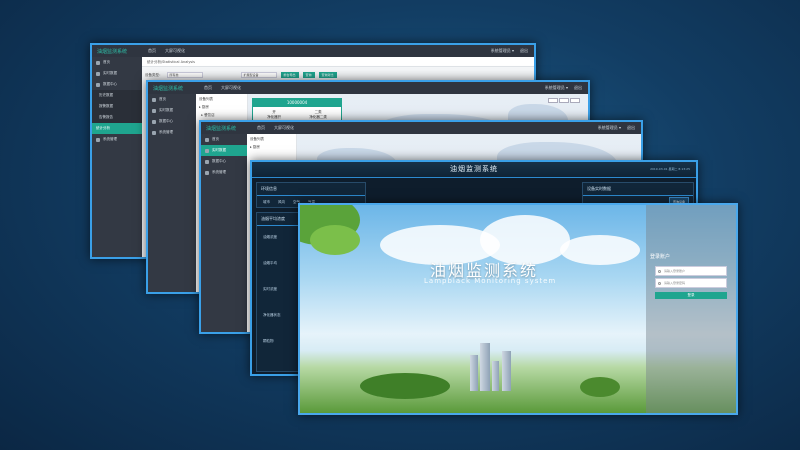 This screenshot has height=450, width=800. What do you see at coordinates (270, 237) in the screenshot?
I see `bar-label: 油烟浓度` at bounding box center [270, 237].